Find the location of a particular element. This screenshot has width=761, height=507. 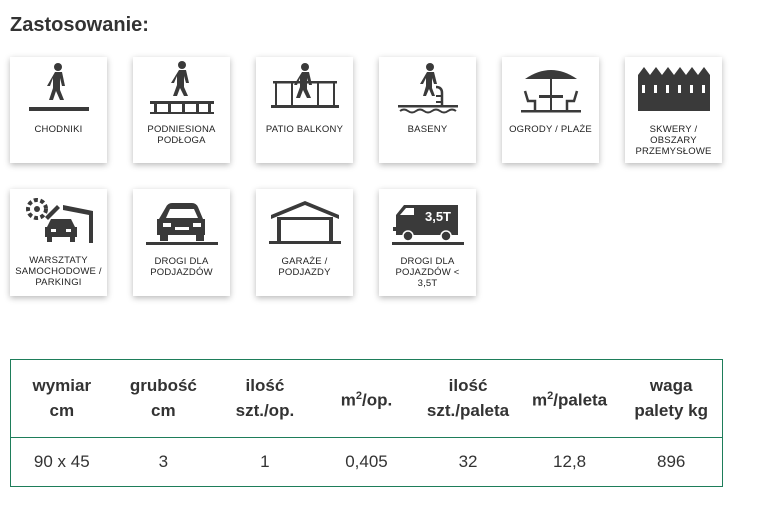

cell-wymiar: 90 x 45 is located at coordinates (61, 461).